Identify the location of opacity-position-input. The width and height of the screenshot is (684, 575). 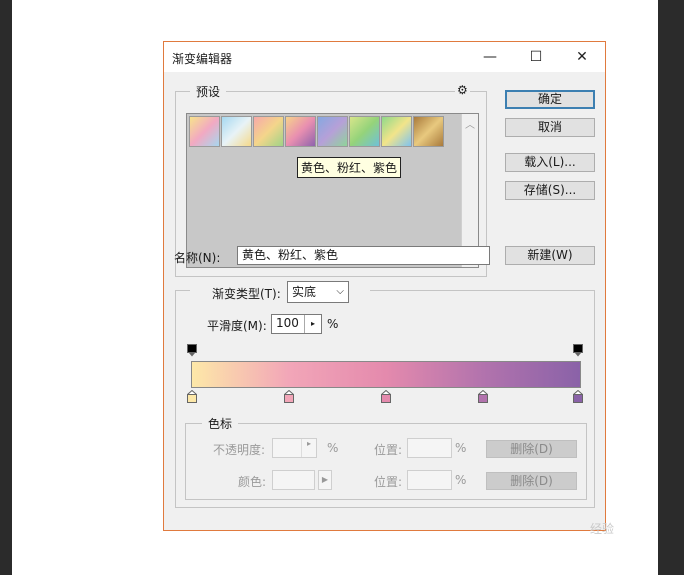
(429, 448).